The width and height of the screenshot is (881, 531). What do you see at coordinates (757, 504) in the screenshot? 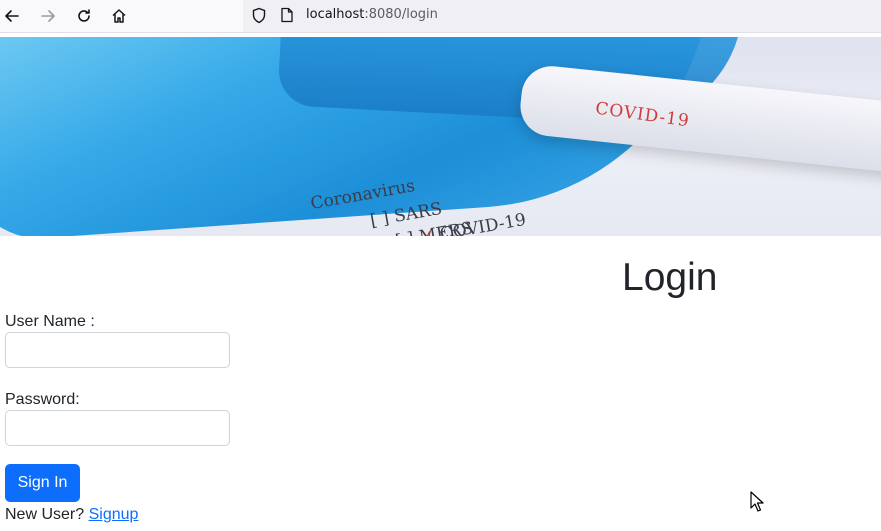
I see `mouse-cursor-icon` at bounding box center [757, 504].